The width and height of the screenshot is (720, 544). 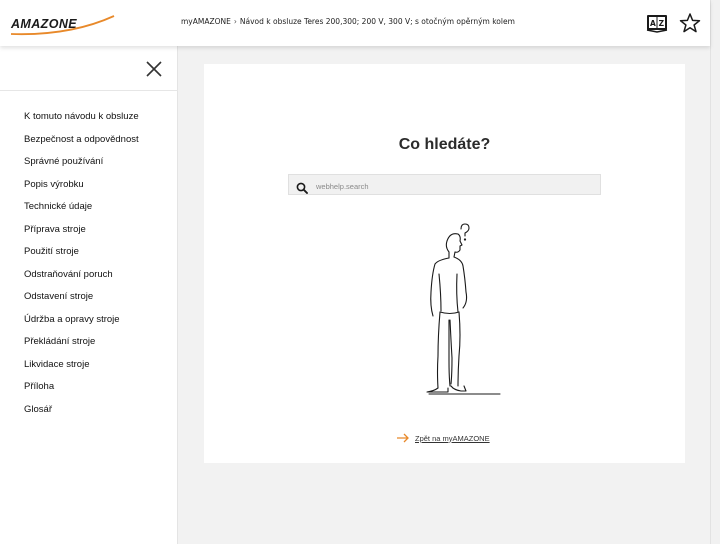 What do you see at coordinates (89, 90) in the screenshot?
I see `sidebar-divider` at bounding box center [89, 90].